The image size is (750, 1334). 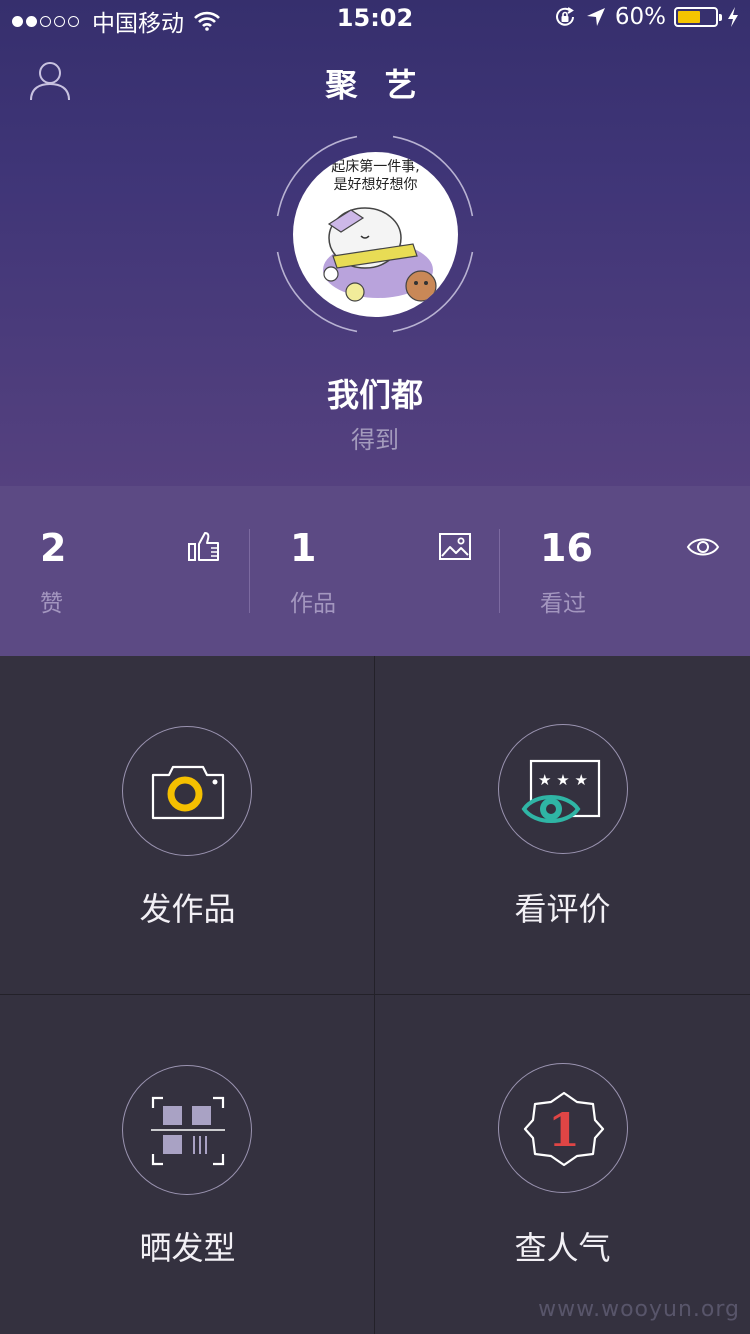 What do you see at coordinates (639, 1309) in the screenshot?
I see `watermark: www.wooyun.org` at bounding box center [639, 1309].